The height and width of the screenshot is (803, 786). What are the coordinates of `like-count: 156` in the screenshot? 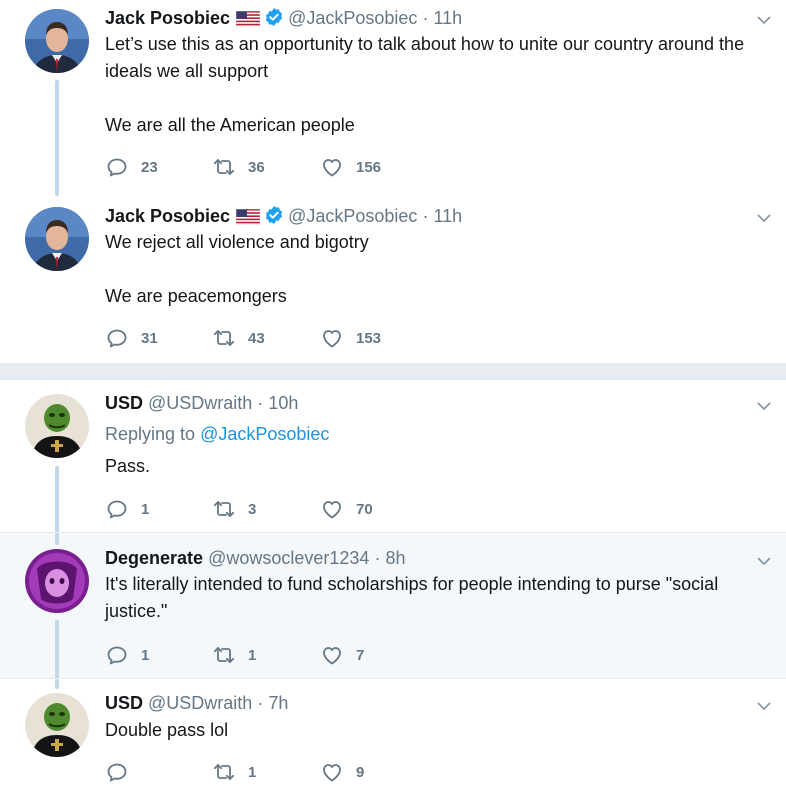 It's located at (369, 167).